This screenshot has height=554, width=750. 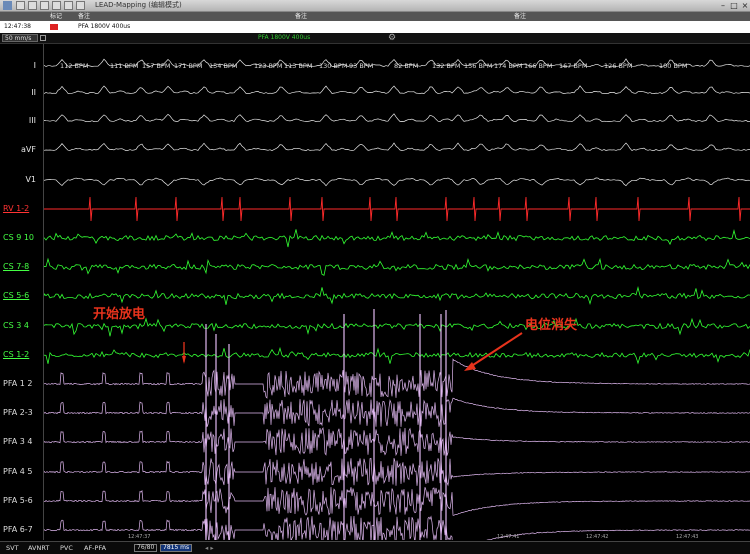 I want to click on heart-rate-label: 157 BPM, so click(x=156, y=66).